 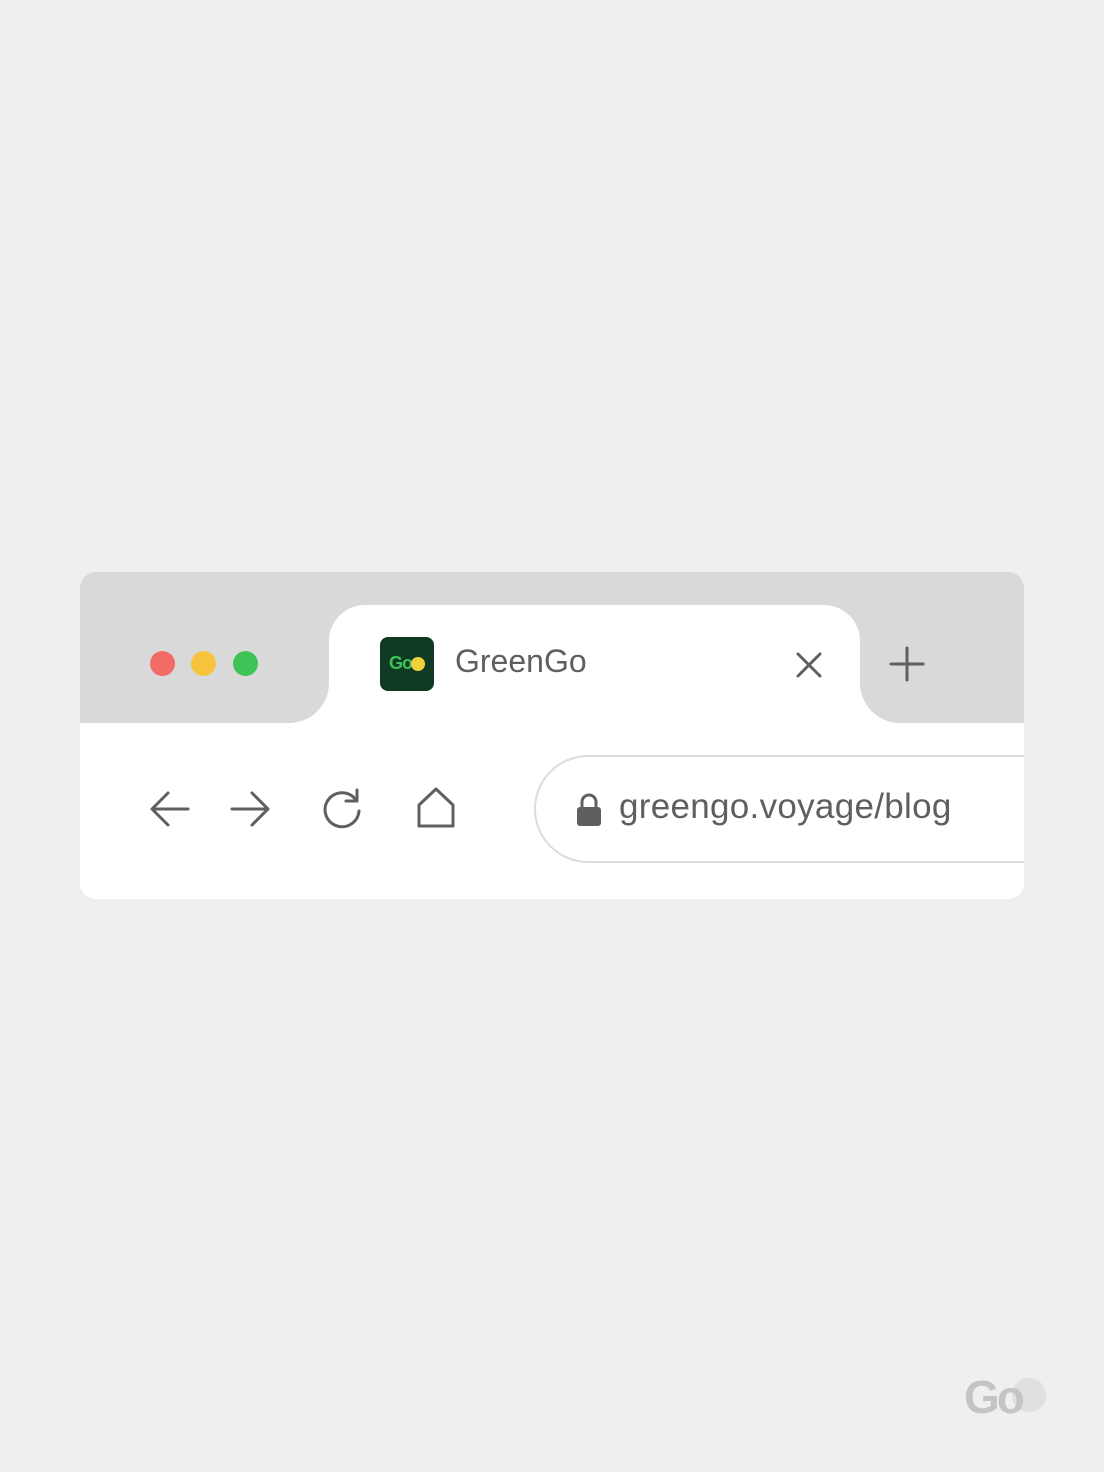 What do you see at coordinates (785, 806) in the screenshot?
I see `url-text: greengo.voyage/blog` at bounding box center [785, 806].